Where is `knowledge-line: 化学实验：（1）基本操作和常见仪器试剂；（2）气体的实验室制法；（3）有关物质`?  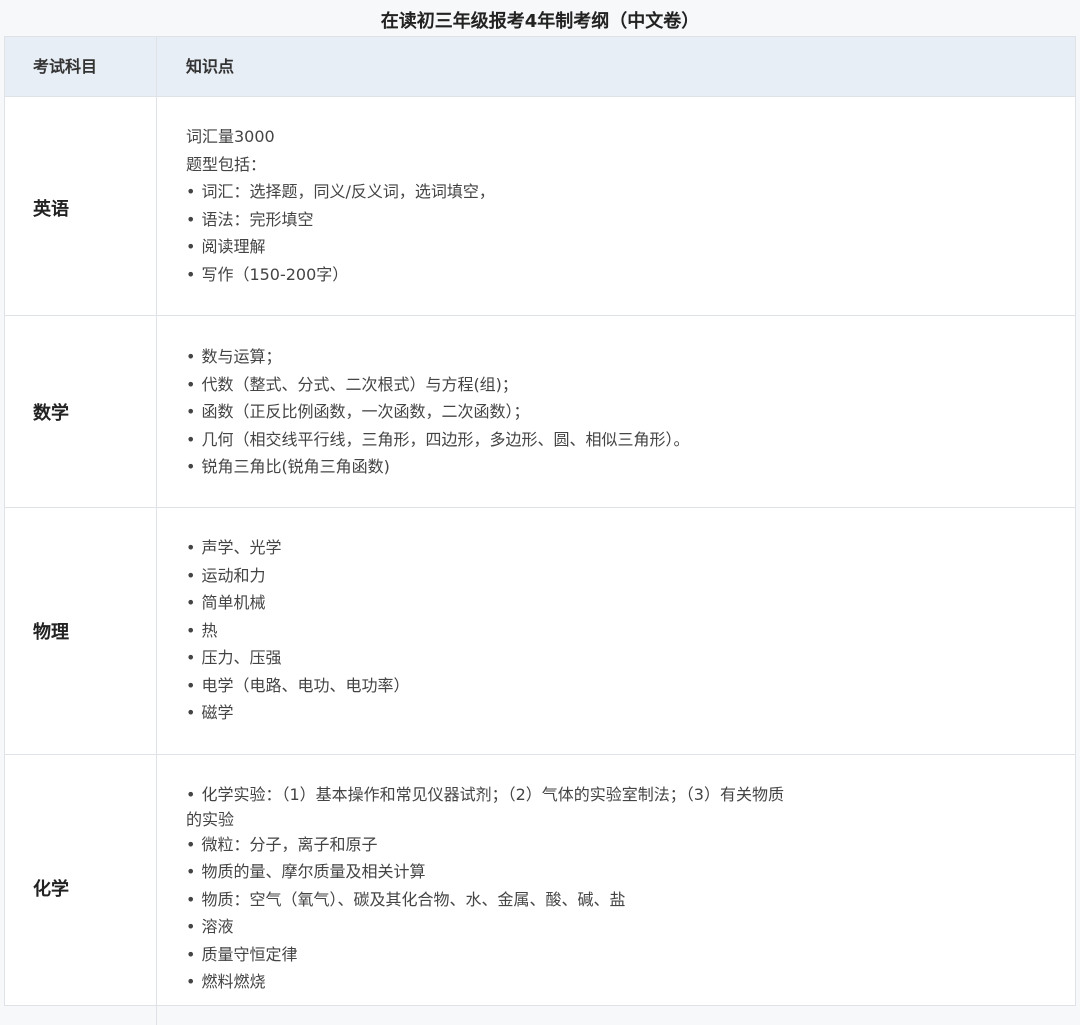
knowledge-line: 化学实验：（1）基本操作和常见仪器试剂；（2）气体的实验室制法；（3）有关物质 is located at coordinates (622, 795).